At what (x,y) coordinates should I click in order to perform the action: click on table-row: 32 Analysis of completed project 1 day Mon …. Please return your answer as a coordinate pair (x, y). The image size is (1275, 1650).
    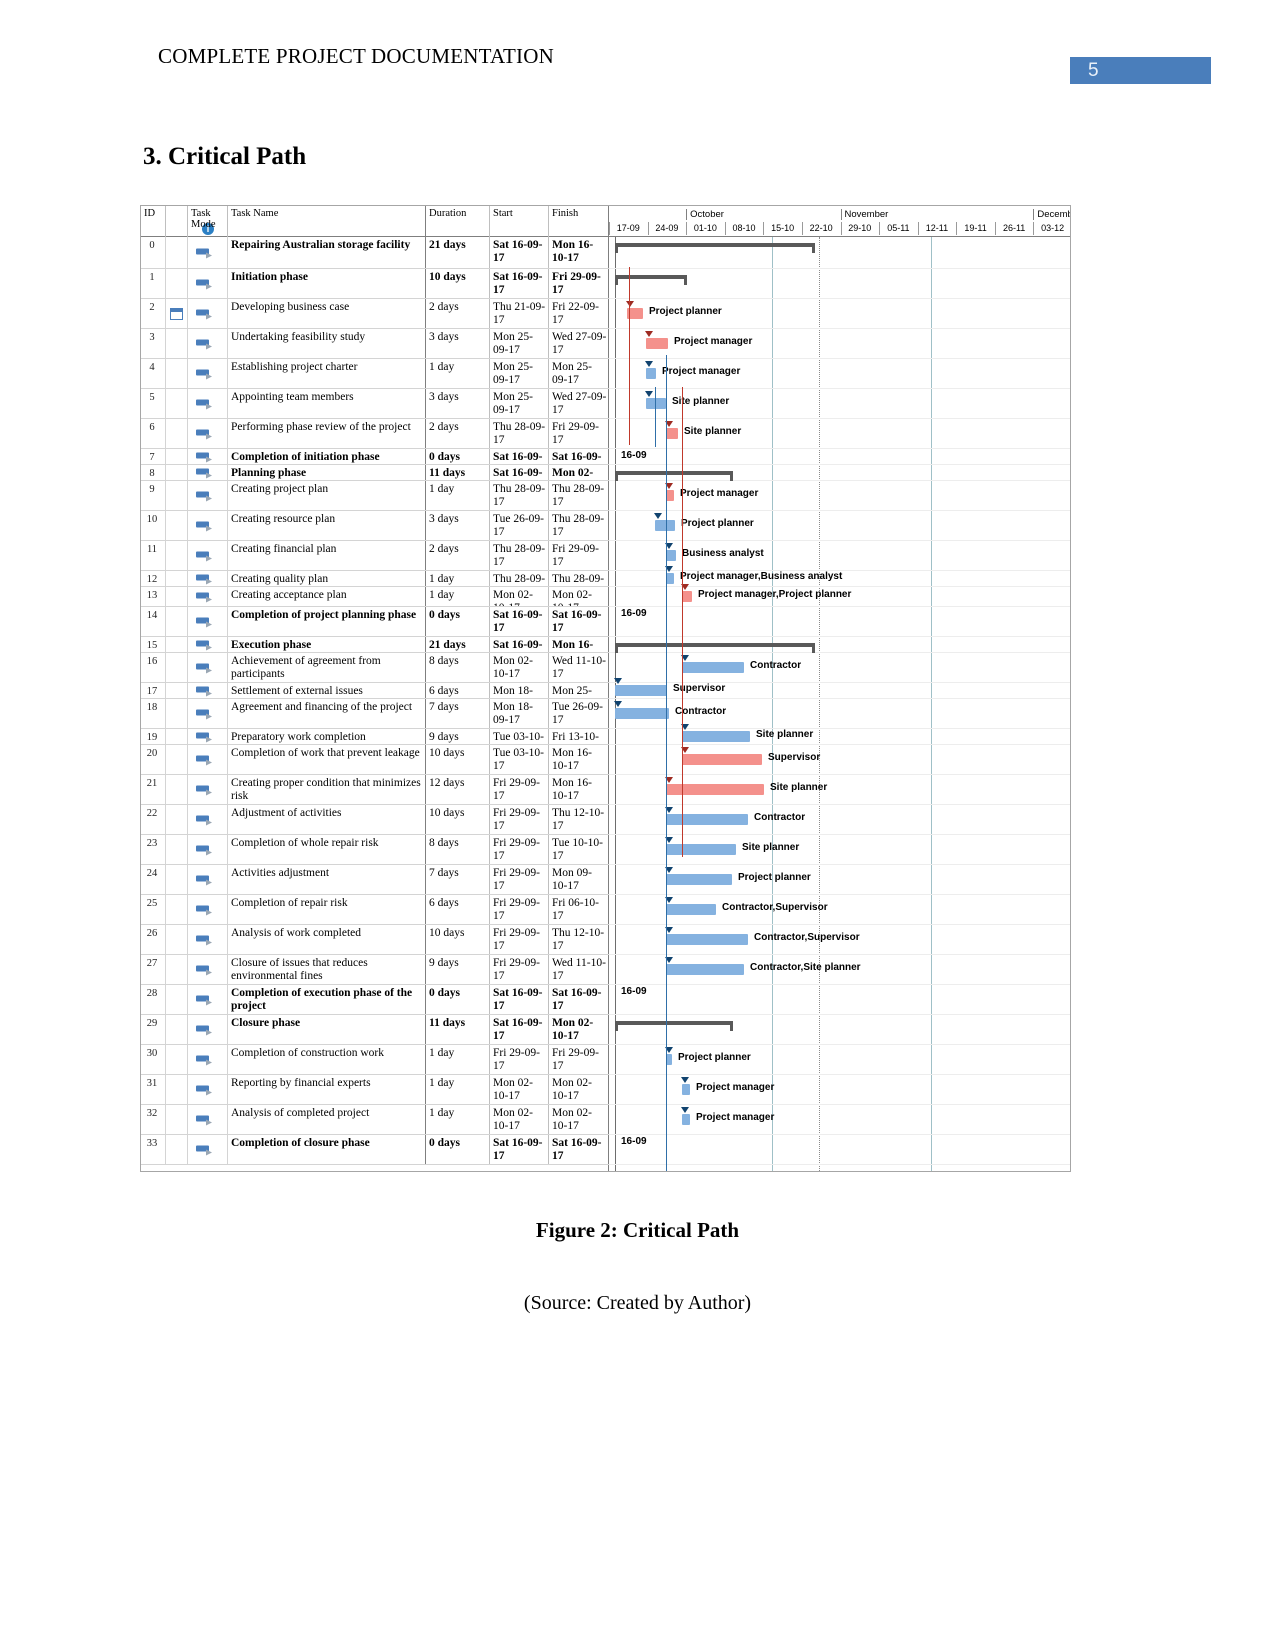
    Looking at the image, I should click on (375, 1120).